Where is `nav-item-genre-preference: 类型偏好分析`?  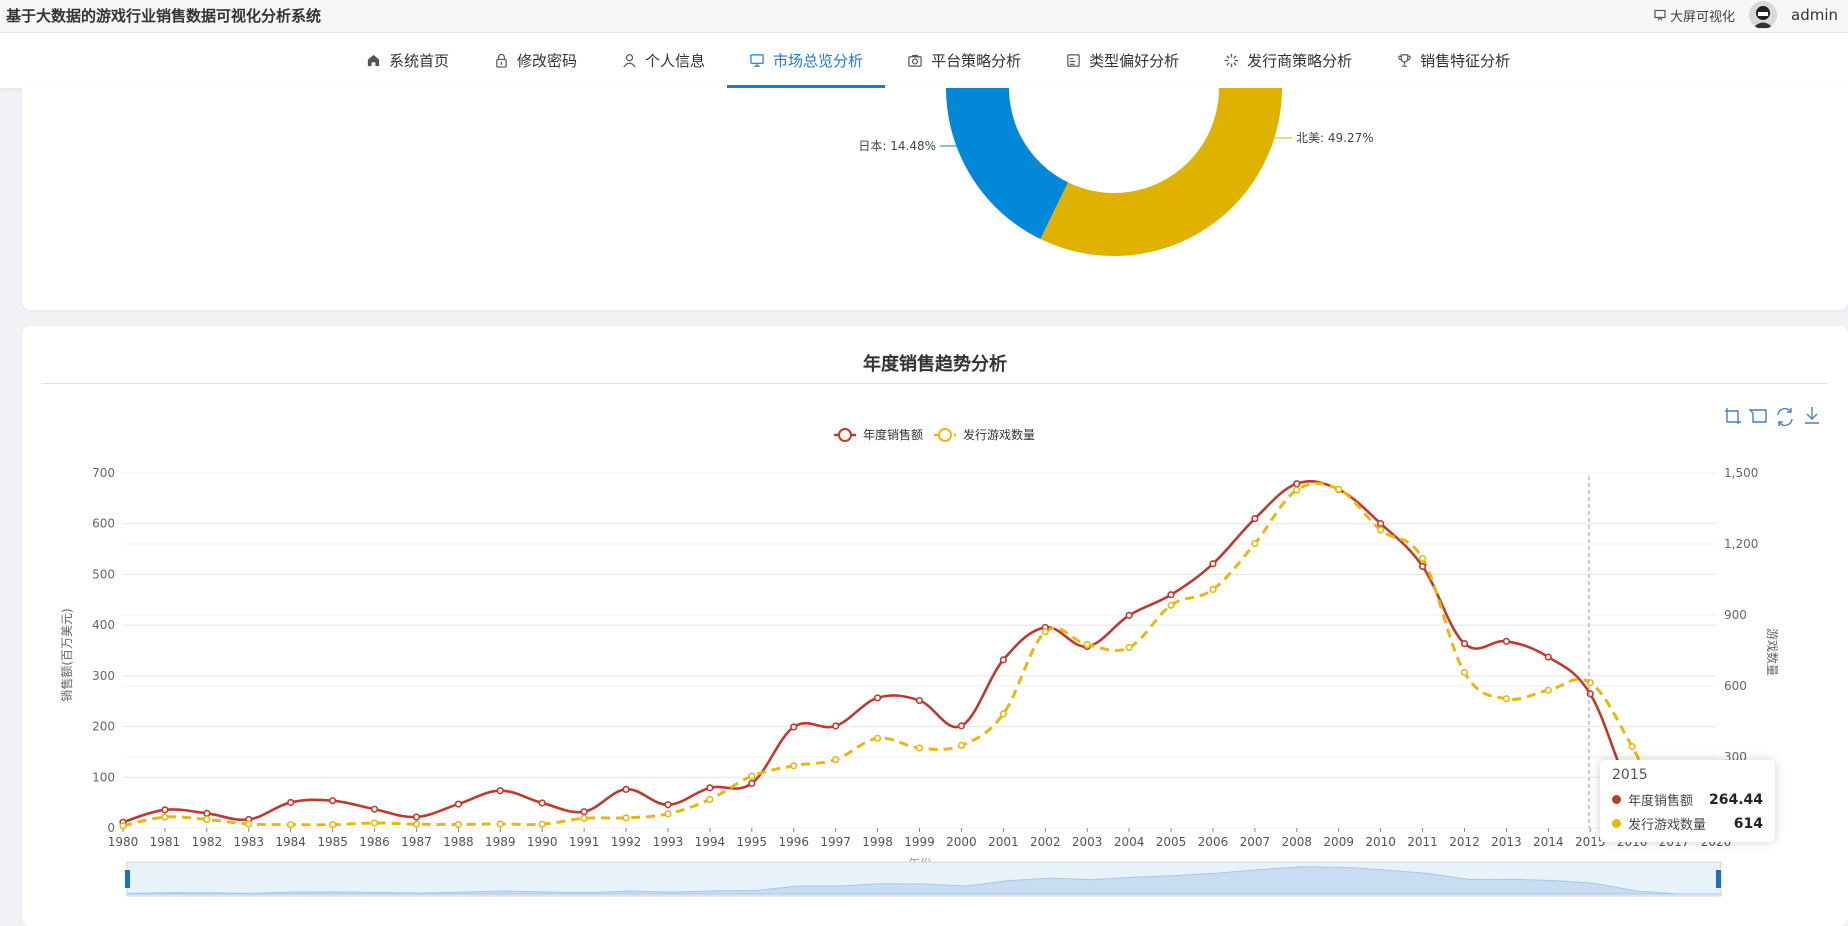
nav-item-genre-preference: 类型偏好分析 is located at coordinates (1122, 60).